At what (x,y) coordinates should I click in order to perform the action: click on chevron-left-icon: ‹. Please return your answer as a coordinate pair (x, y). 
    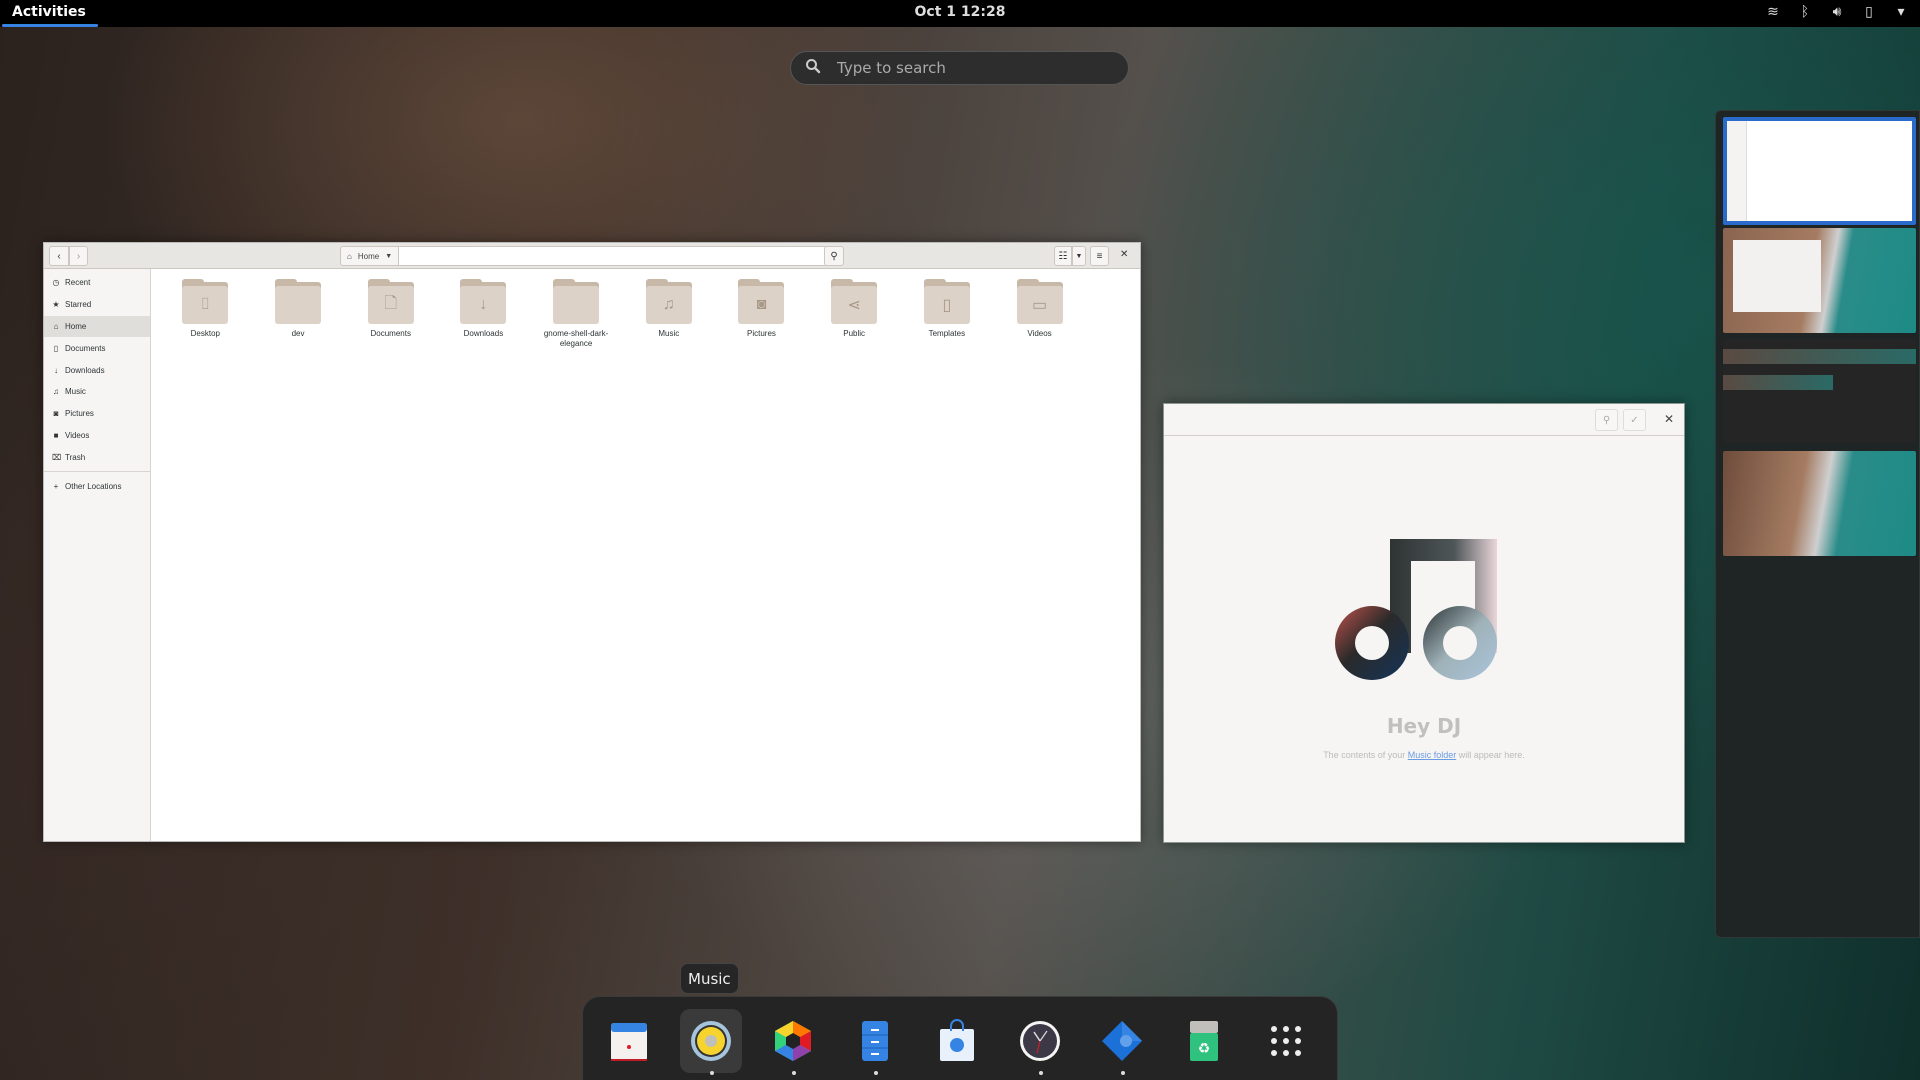
    Looking at the image, I should click on (59, 256).